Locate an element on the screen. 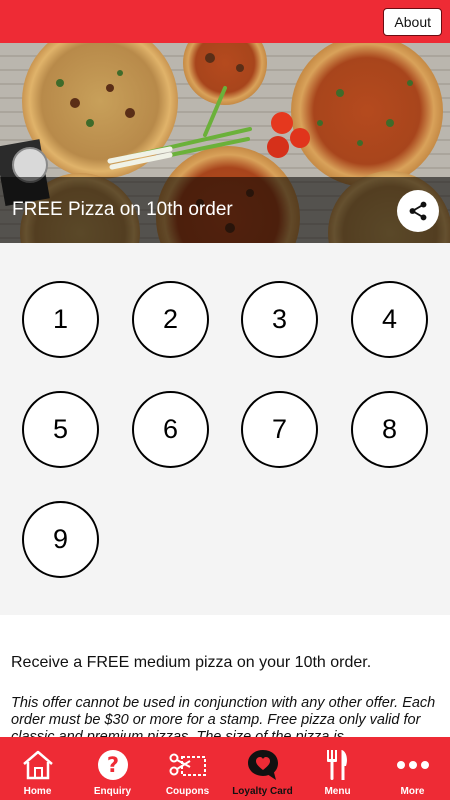  about-button: About is located at coordinates (412, 22).